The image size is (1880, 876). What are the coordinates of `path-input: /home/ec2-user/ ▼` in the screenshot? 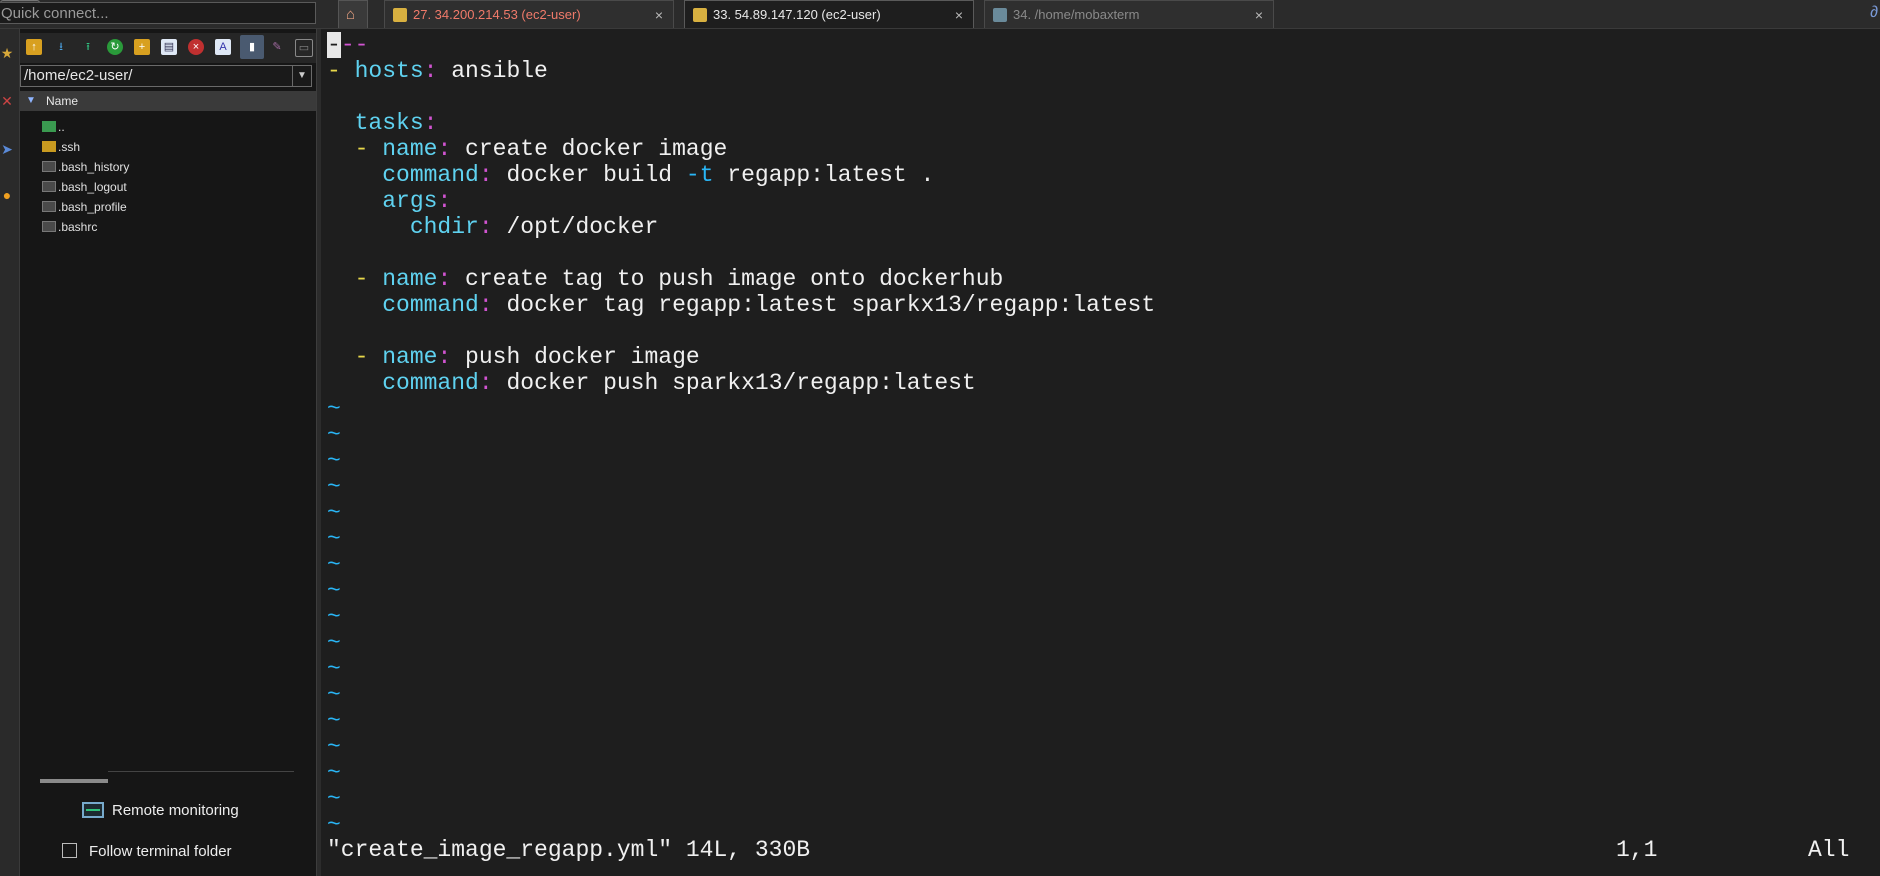 It's located at (166, 76).